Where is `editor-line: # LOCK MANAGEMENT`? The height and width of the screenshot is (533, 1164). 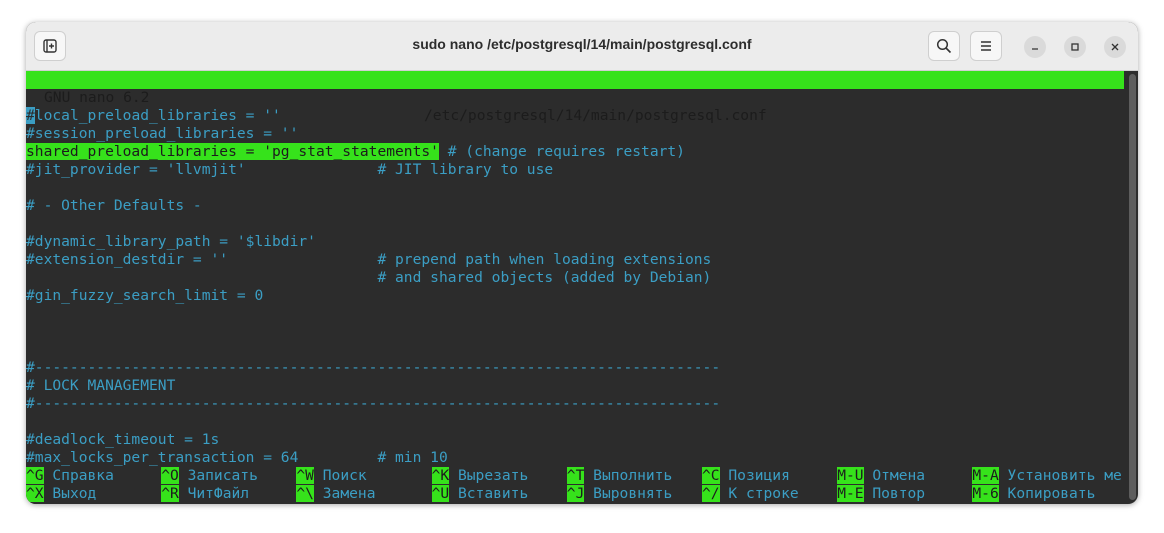
editor-line: # LOCK MANAGEMENT is located at coordinates (101, 385).